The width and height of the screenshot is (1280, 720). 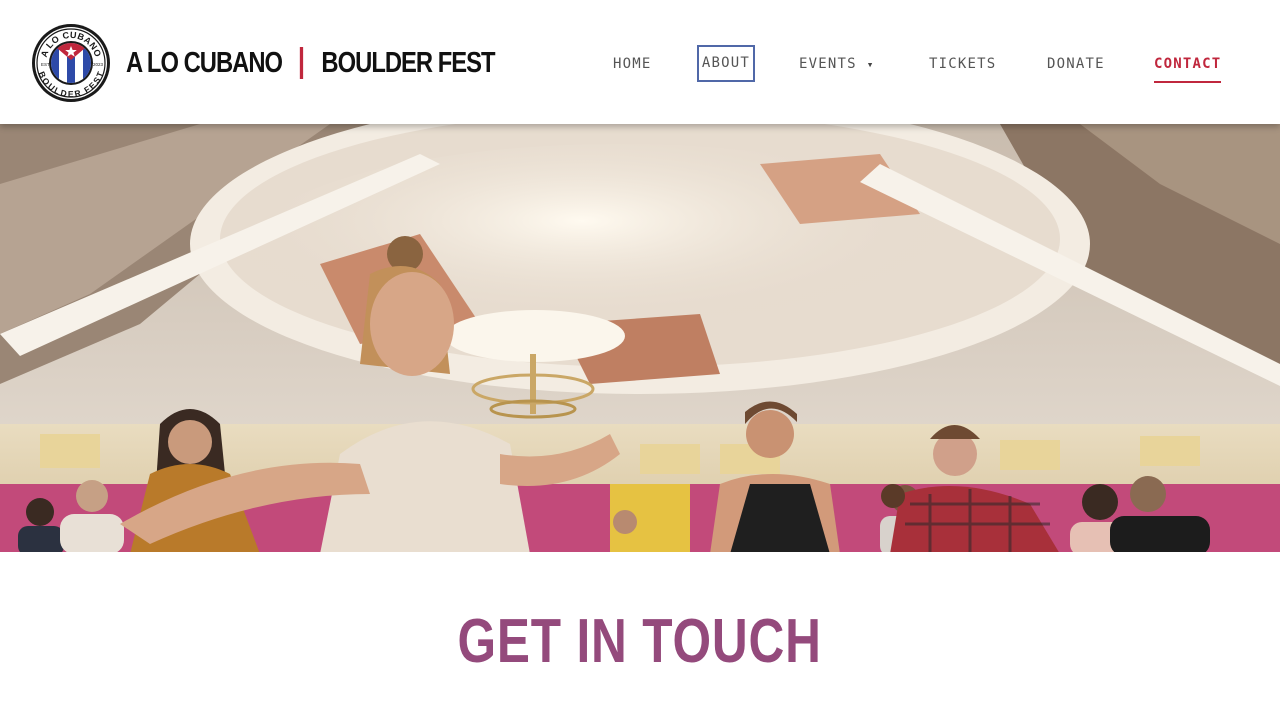 What do you see at coordinates (962, 64) in the screenshot?
I see `nav-item-tickets: TICKETS` at bounding box center [962, 64].